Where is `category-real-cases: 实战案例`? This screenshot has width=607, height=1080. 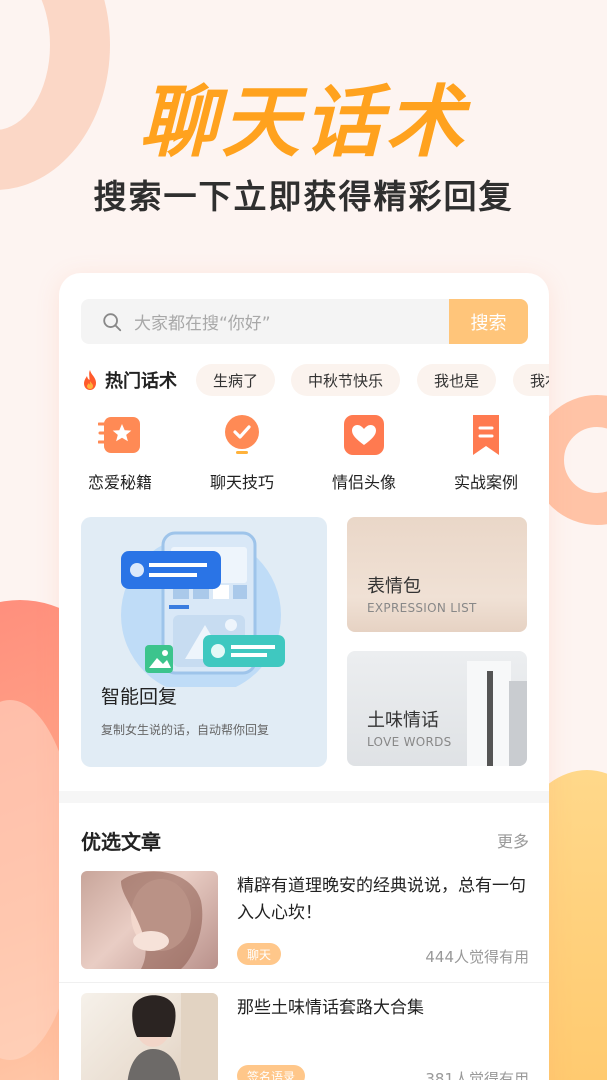
category-real-cases: 实战案例 is located at coordinates (486, 453).